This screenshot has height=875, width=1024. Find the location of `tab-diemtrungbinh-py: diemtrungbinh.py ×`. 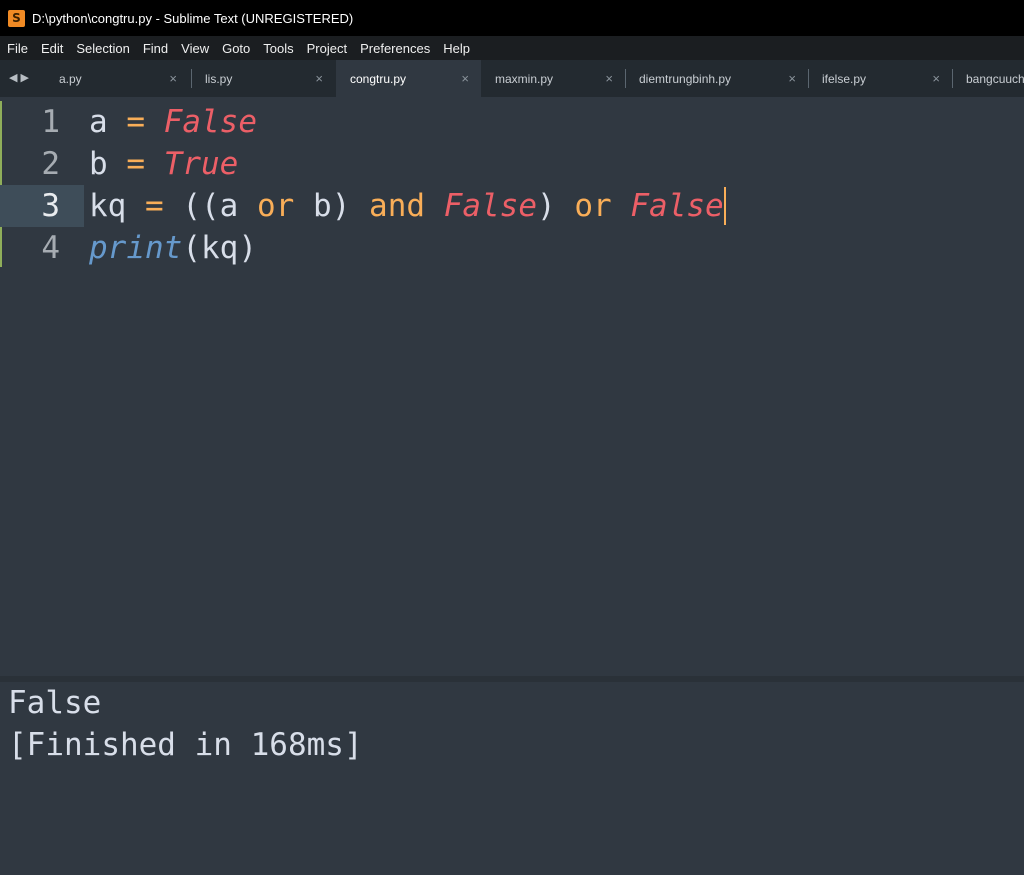

tab-diemtrungbinh-py: diemtrungbinh.py × is located at coordinates (716, 78).